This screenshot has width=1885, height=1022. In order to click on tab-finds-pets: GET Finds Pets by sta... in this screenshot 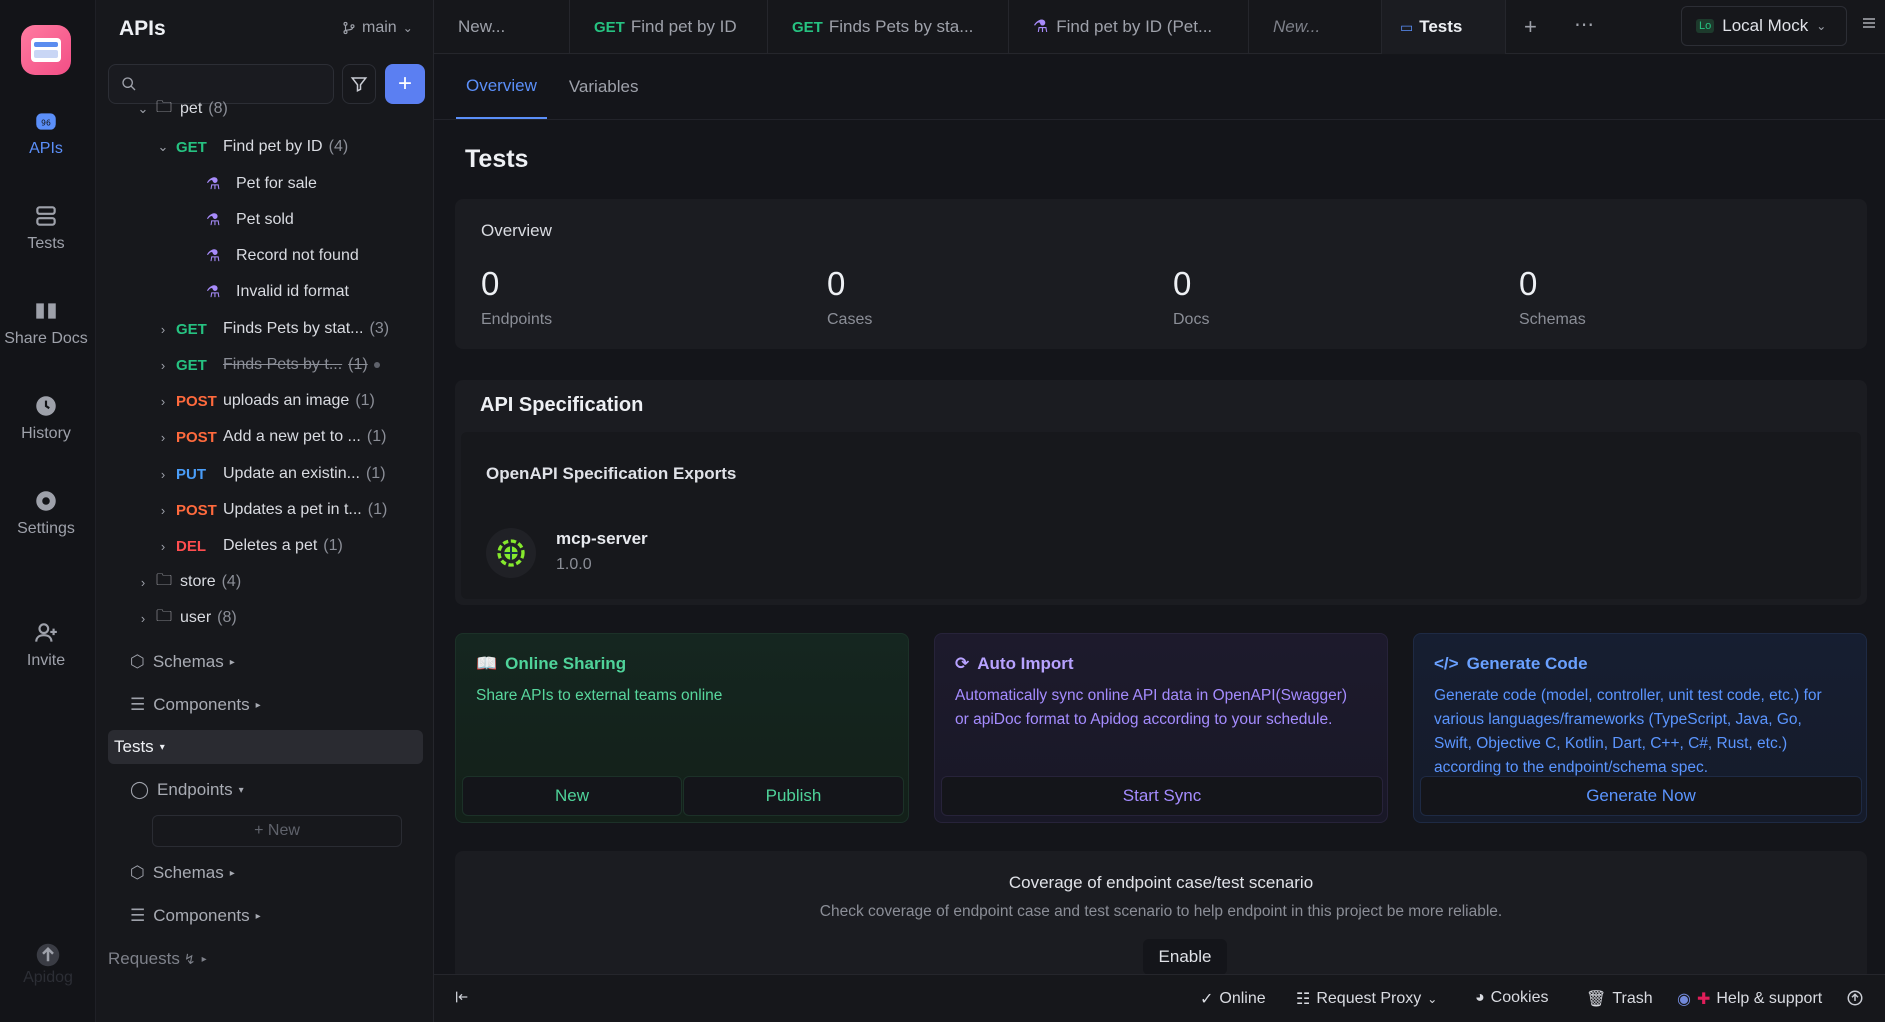, I will do `click(888, 27)`.